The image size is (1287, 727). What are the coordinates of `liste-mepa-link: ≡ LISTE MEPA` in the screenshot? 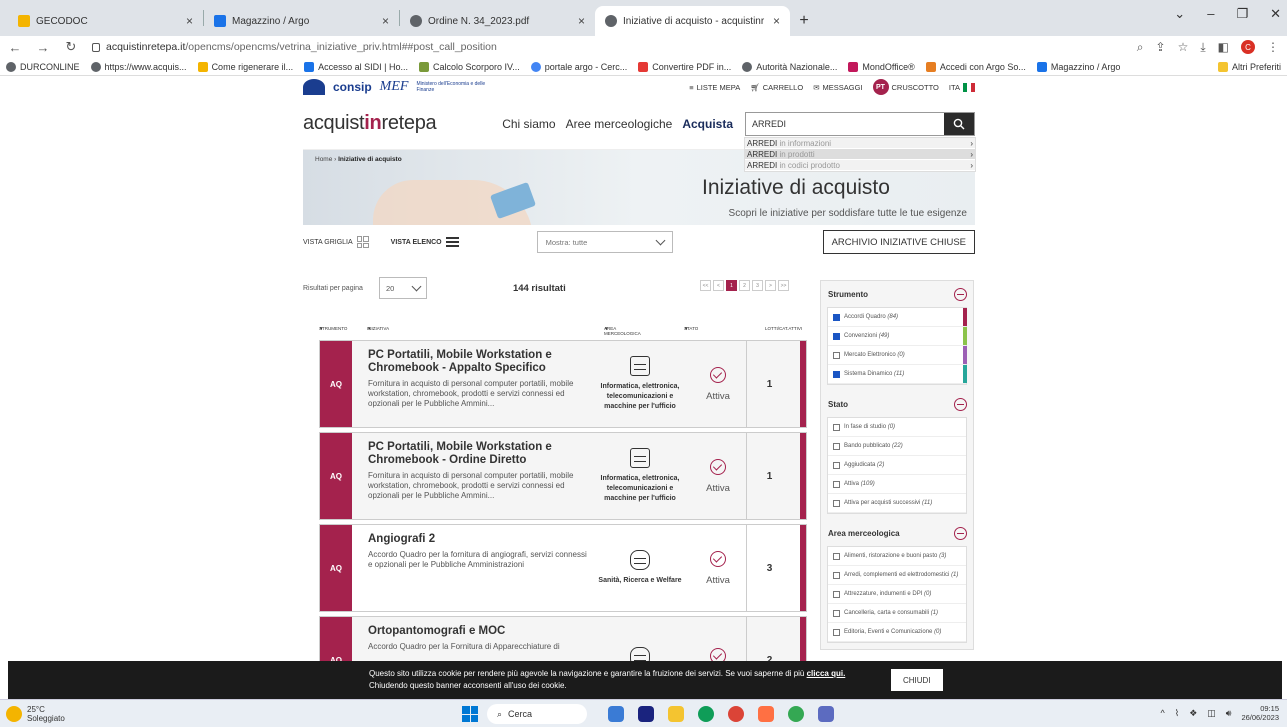 It's located at (714, 87).